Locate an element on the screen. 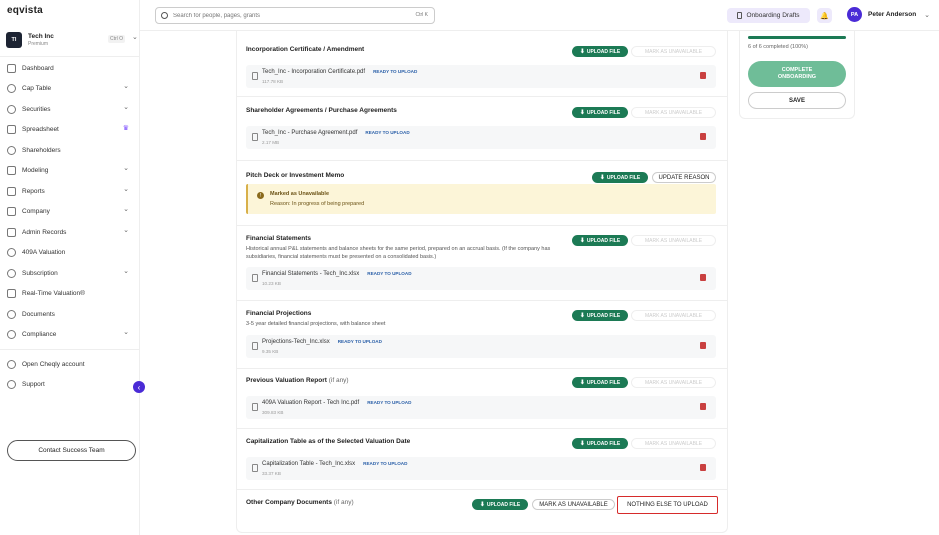 This screenshot has width=939, height=535. file-name: Tech_Inc - Incorporation Certificate.pdf is located at coordinates (314, 72).